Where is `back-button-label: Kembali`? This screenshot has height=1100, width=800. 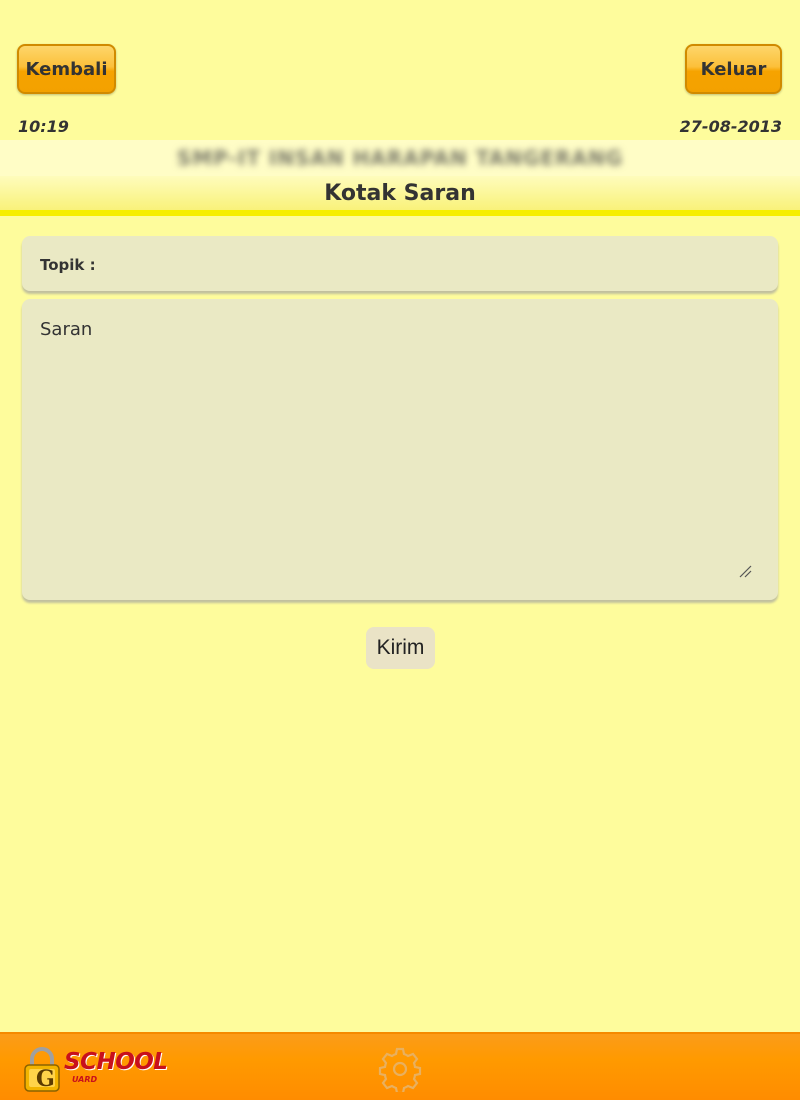
back-button-label: Kembali is located at coordinates (66, 69).